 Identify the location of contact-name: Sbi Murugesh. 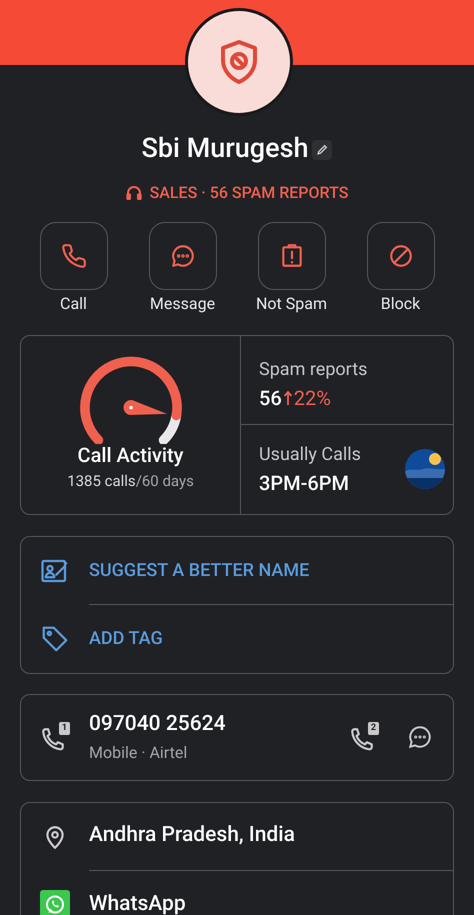
(225, 148).